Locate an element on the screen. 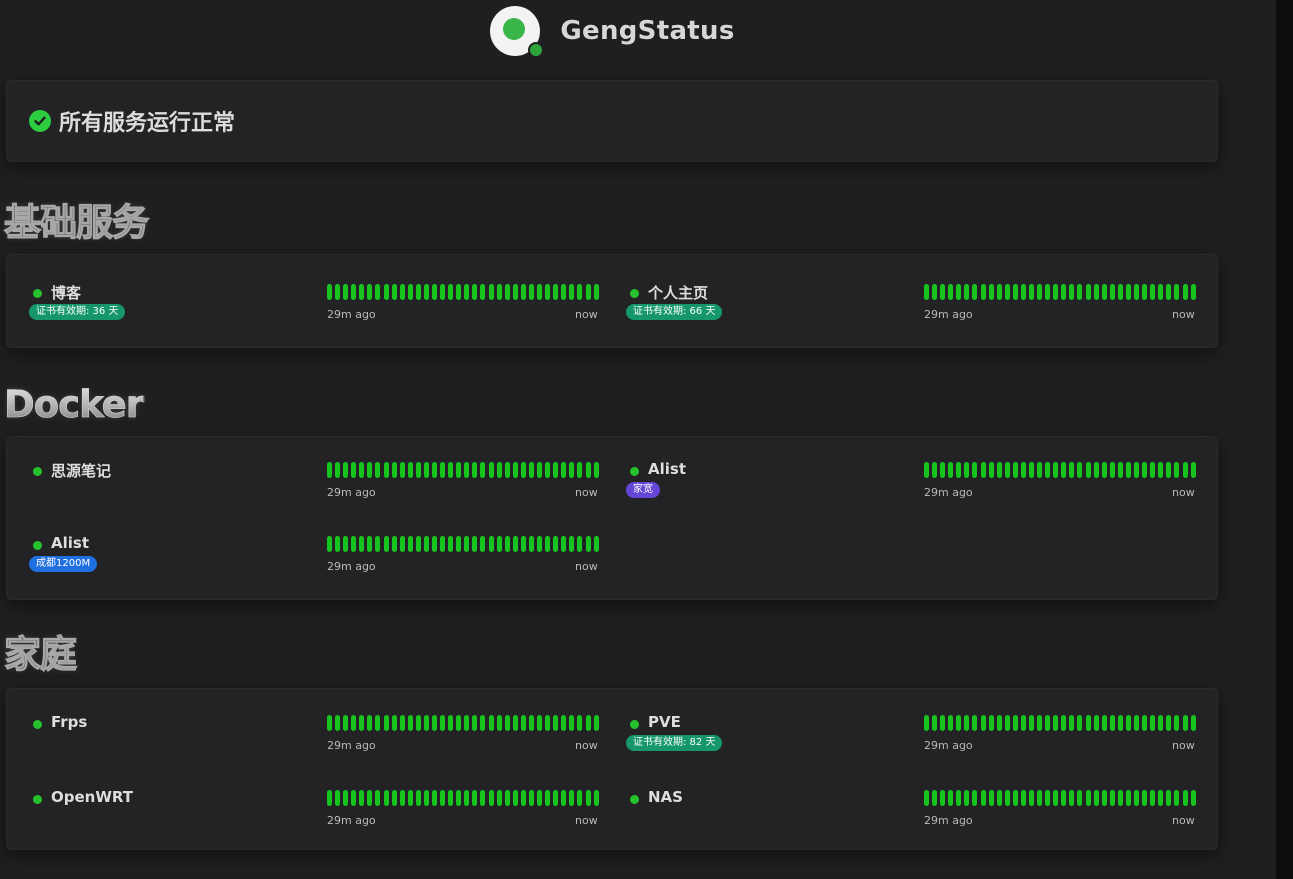  monitor-name: 个人主页 is located at coordinates (678, 292).